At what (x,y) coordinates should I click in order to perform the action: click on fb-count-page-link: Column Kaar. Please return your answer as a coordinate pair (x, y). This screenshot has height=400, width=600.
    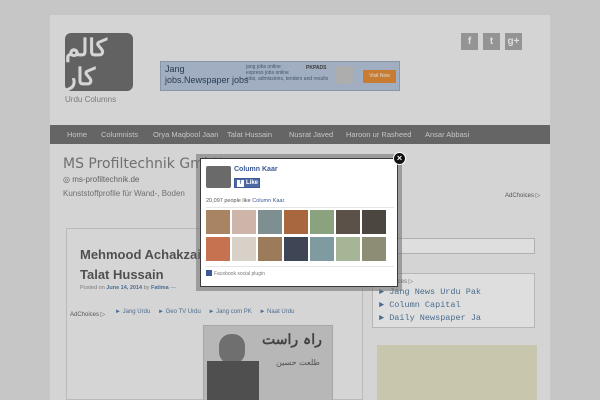
    Looking at the image, I should click on (268, 201).